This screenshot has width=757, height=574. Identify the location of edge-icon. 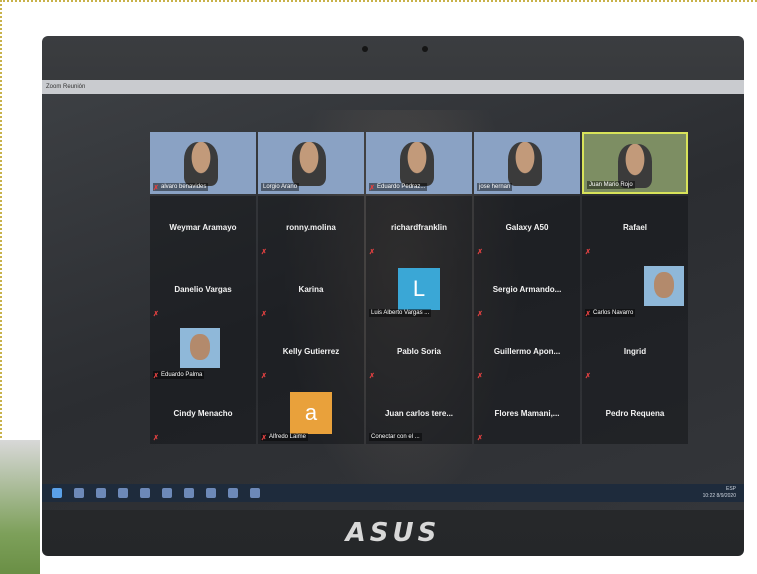
(211, 493).